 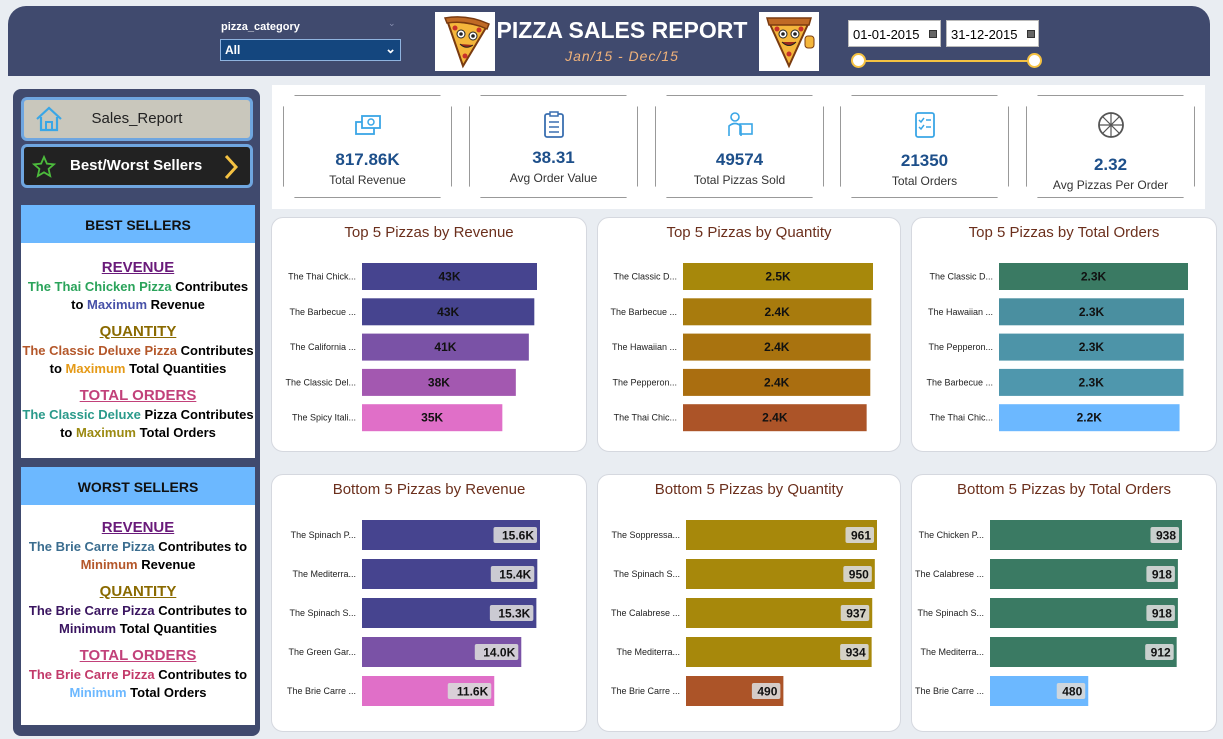 What do you see at coordinates (81, 414) in the screenshot?
I see `best-orders-pizza: The Classic Deluxe` at bounding box center [81, 414].